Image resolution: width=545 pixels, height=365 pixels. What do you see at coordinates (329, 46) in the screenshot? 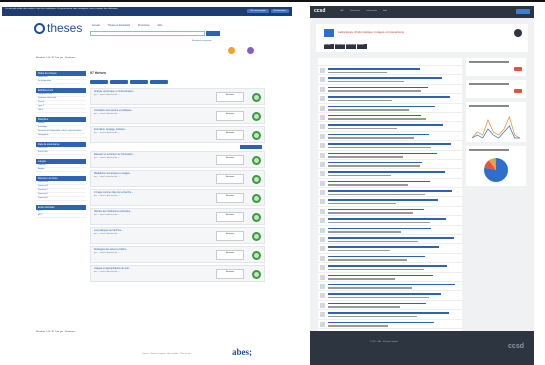
I see `tab-accueil: Accueil` at bounding box center [329, 46].